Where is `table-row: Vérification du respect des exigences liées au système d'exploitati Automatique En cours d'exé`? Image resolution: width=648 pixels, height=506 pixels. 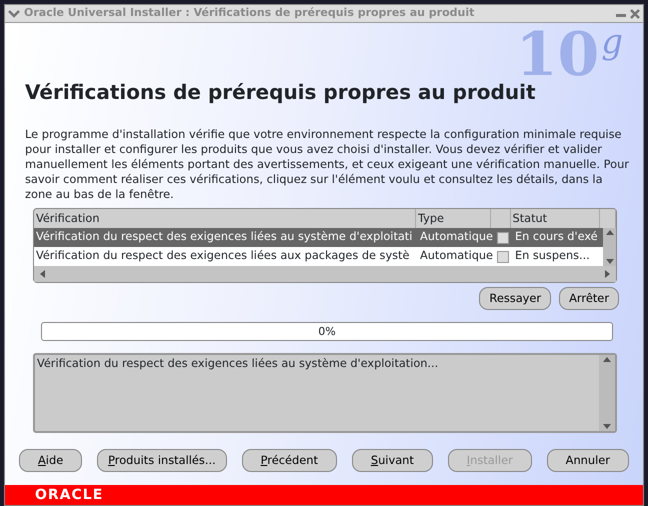
table-row: Vérification du respect des exigences liées au système d'exploitati Automatique En cours d'exé is located at coordinates (318, 237).